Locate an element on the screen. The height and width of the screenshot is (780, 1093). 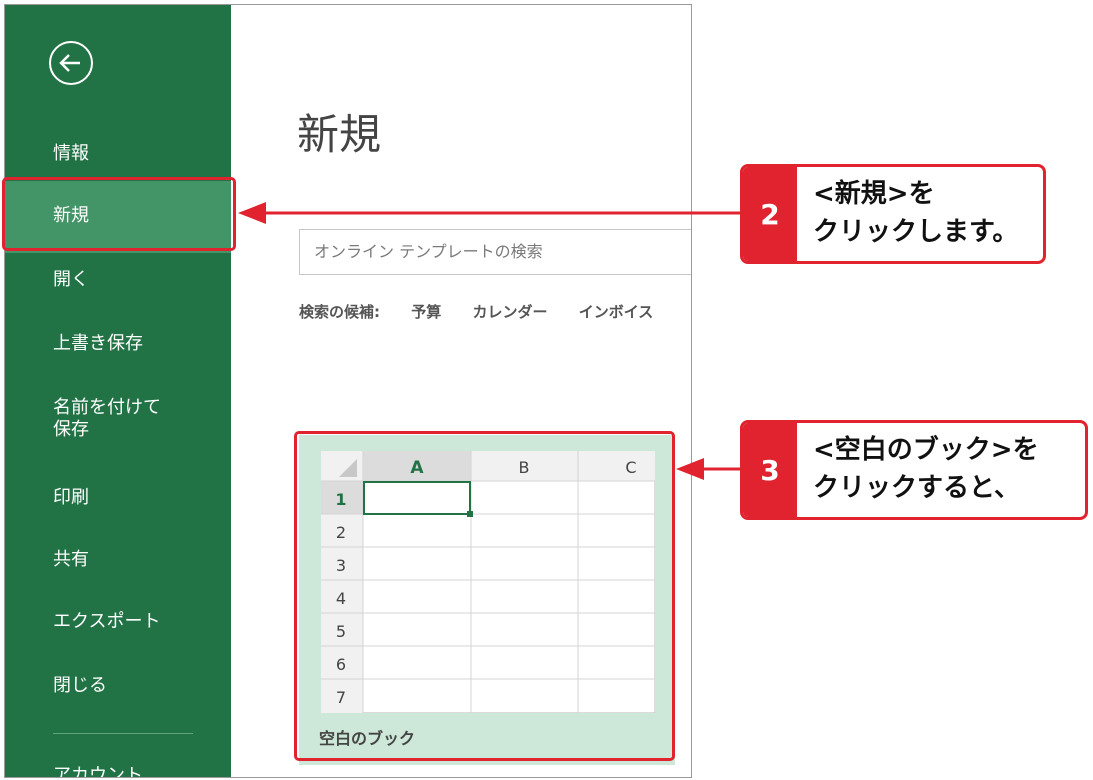
callout-step-2-text: <新規>を クリックします。 is located at coordinates (916, 213).